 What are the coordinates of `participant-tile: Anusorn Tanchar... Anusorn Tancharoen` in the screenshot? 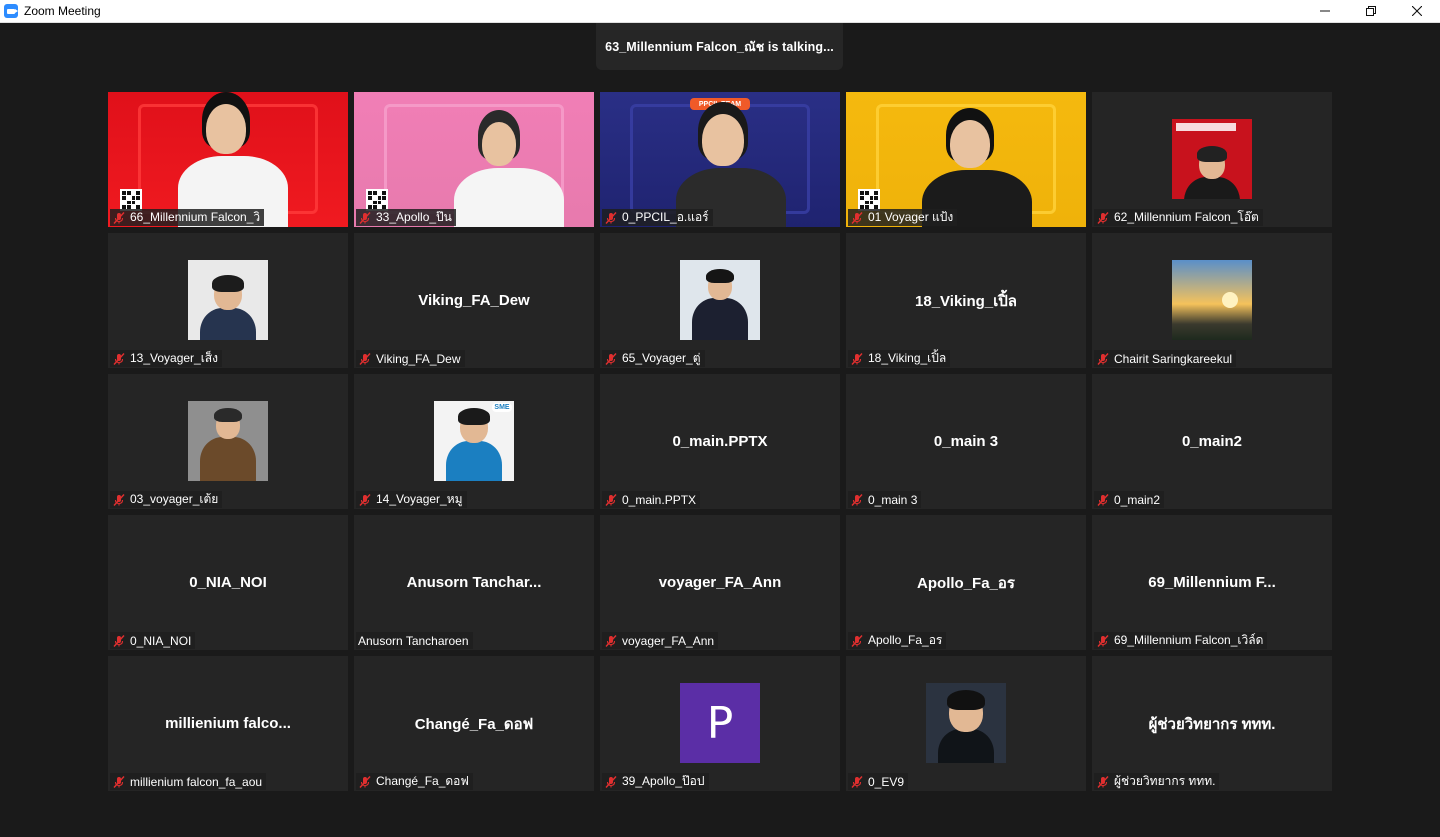 It's located at (474, 582).